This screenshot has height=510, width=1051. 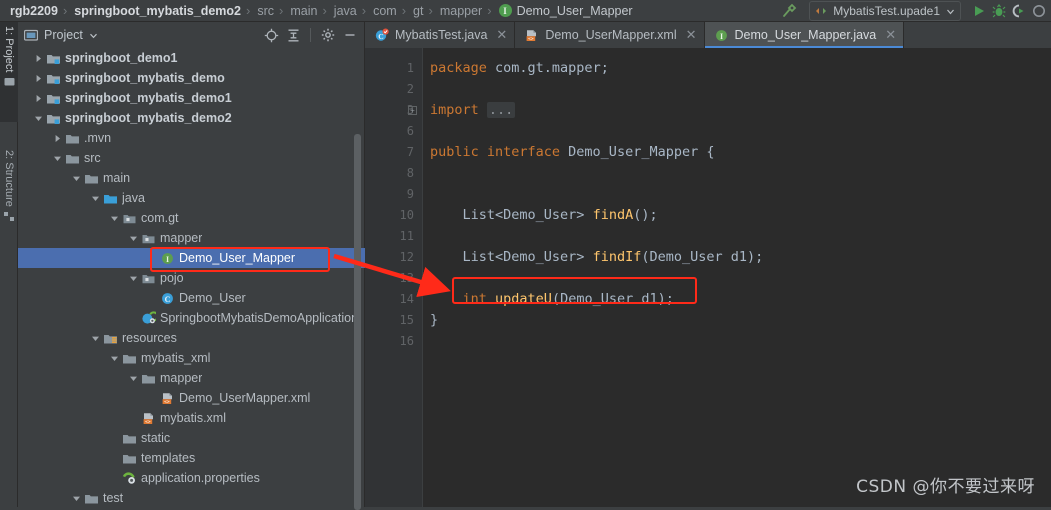 What do you see at coordinates (191, 198) in the screenshot?
I see `tree-row: java` at bounding box center [191, 198].